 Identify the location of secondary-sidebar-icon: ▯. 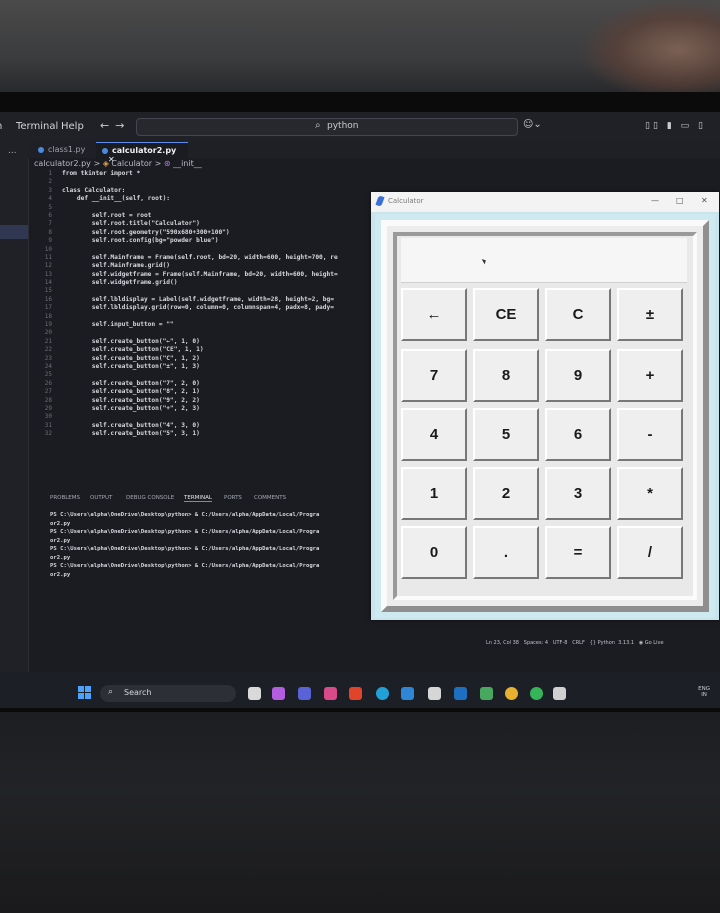
(702, 126).